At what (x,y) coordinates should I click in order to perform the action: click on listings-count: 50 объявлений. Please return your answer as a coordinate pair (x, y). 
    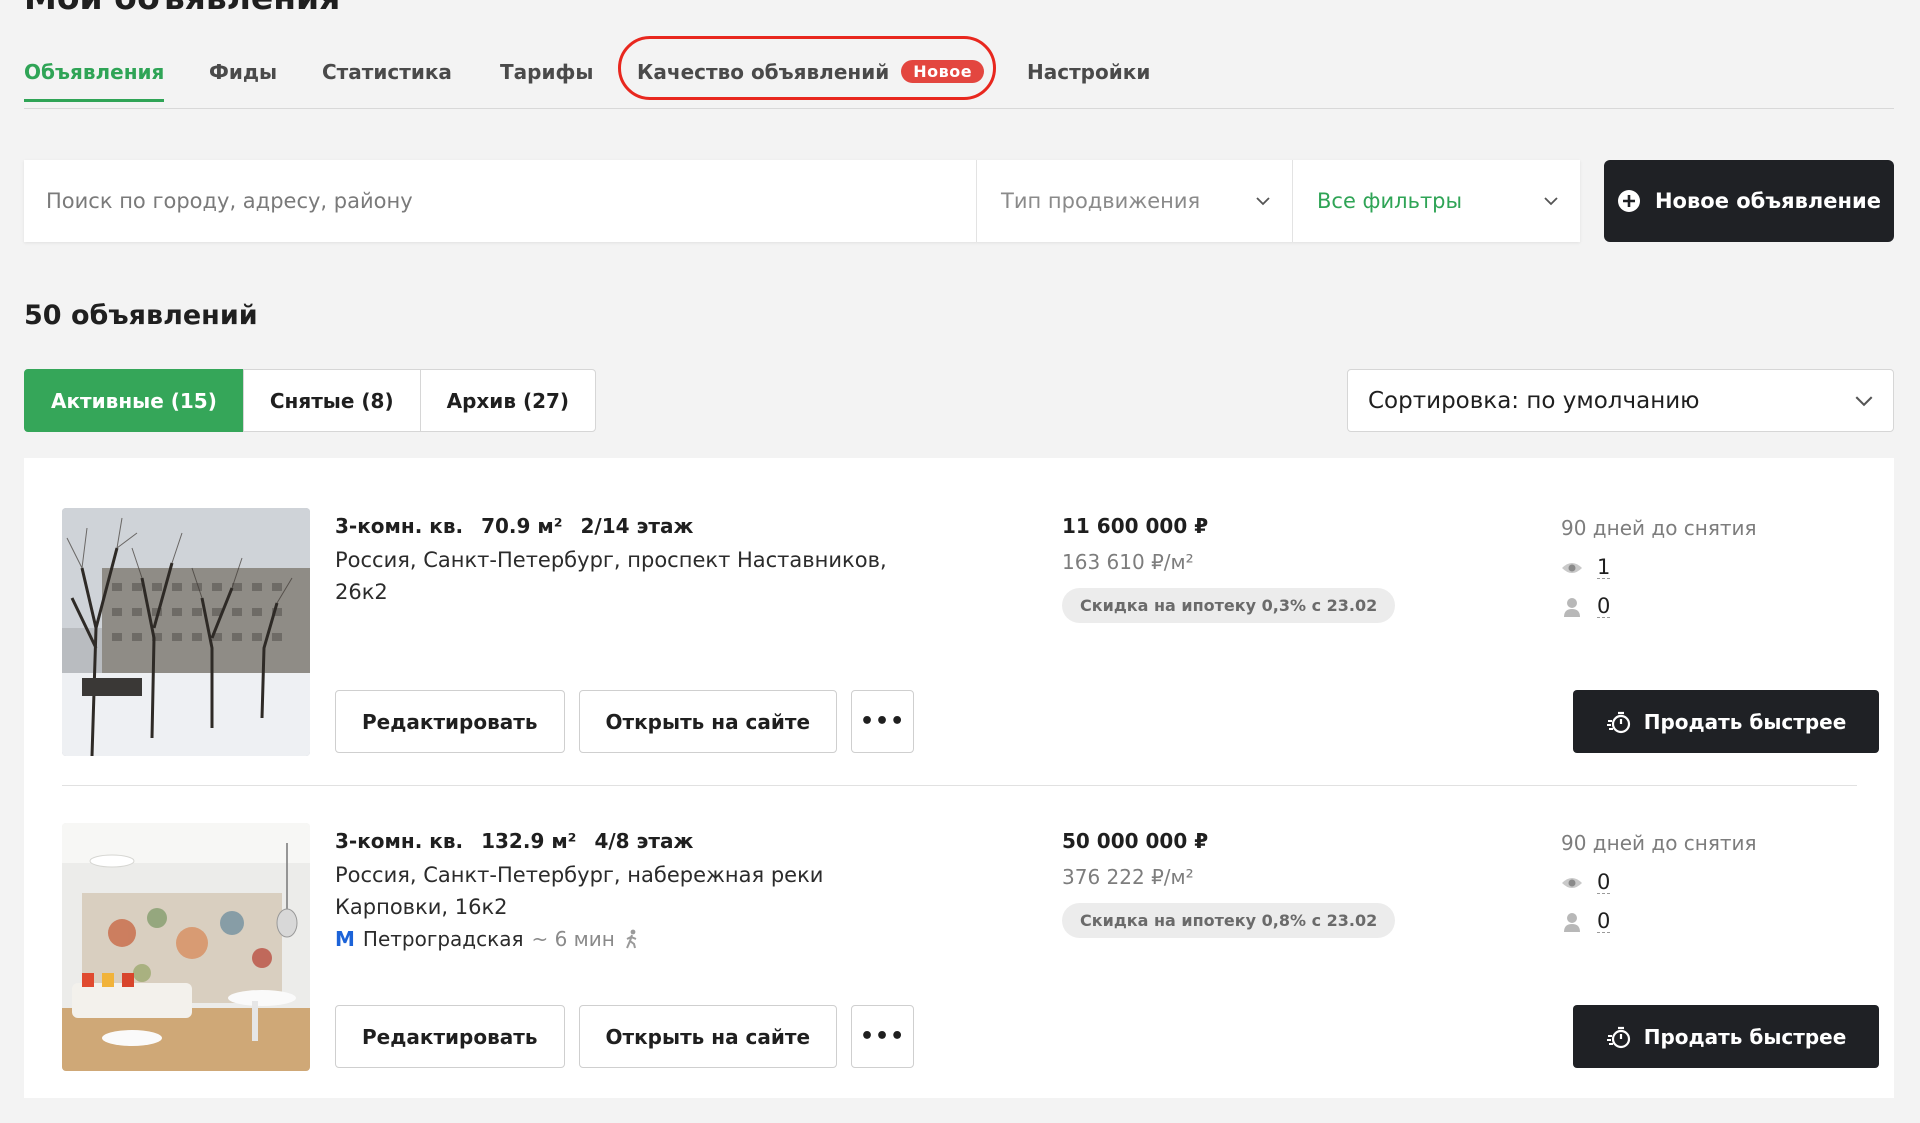
    Looking at the image, I should click on (141, 315).